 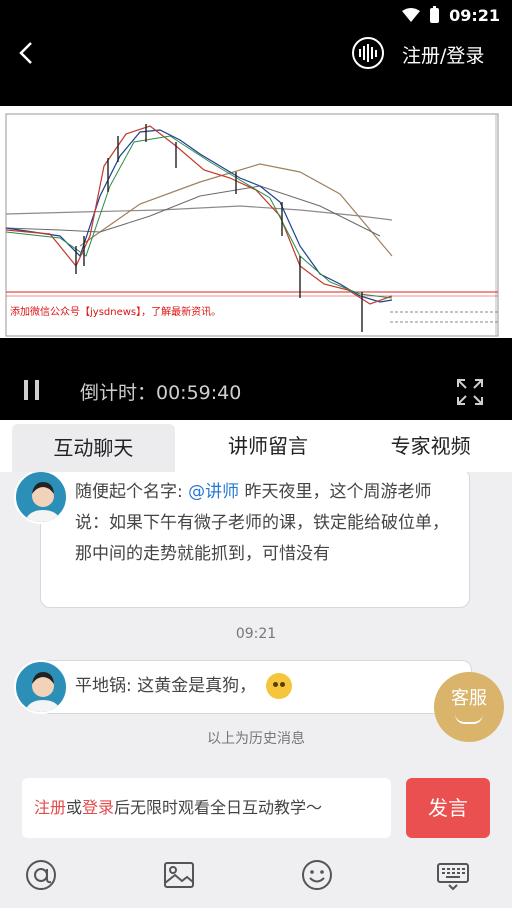 I want to click on customer-service-button: 客服, so click(x=469, y=707).